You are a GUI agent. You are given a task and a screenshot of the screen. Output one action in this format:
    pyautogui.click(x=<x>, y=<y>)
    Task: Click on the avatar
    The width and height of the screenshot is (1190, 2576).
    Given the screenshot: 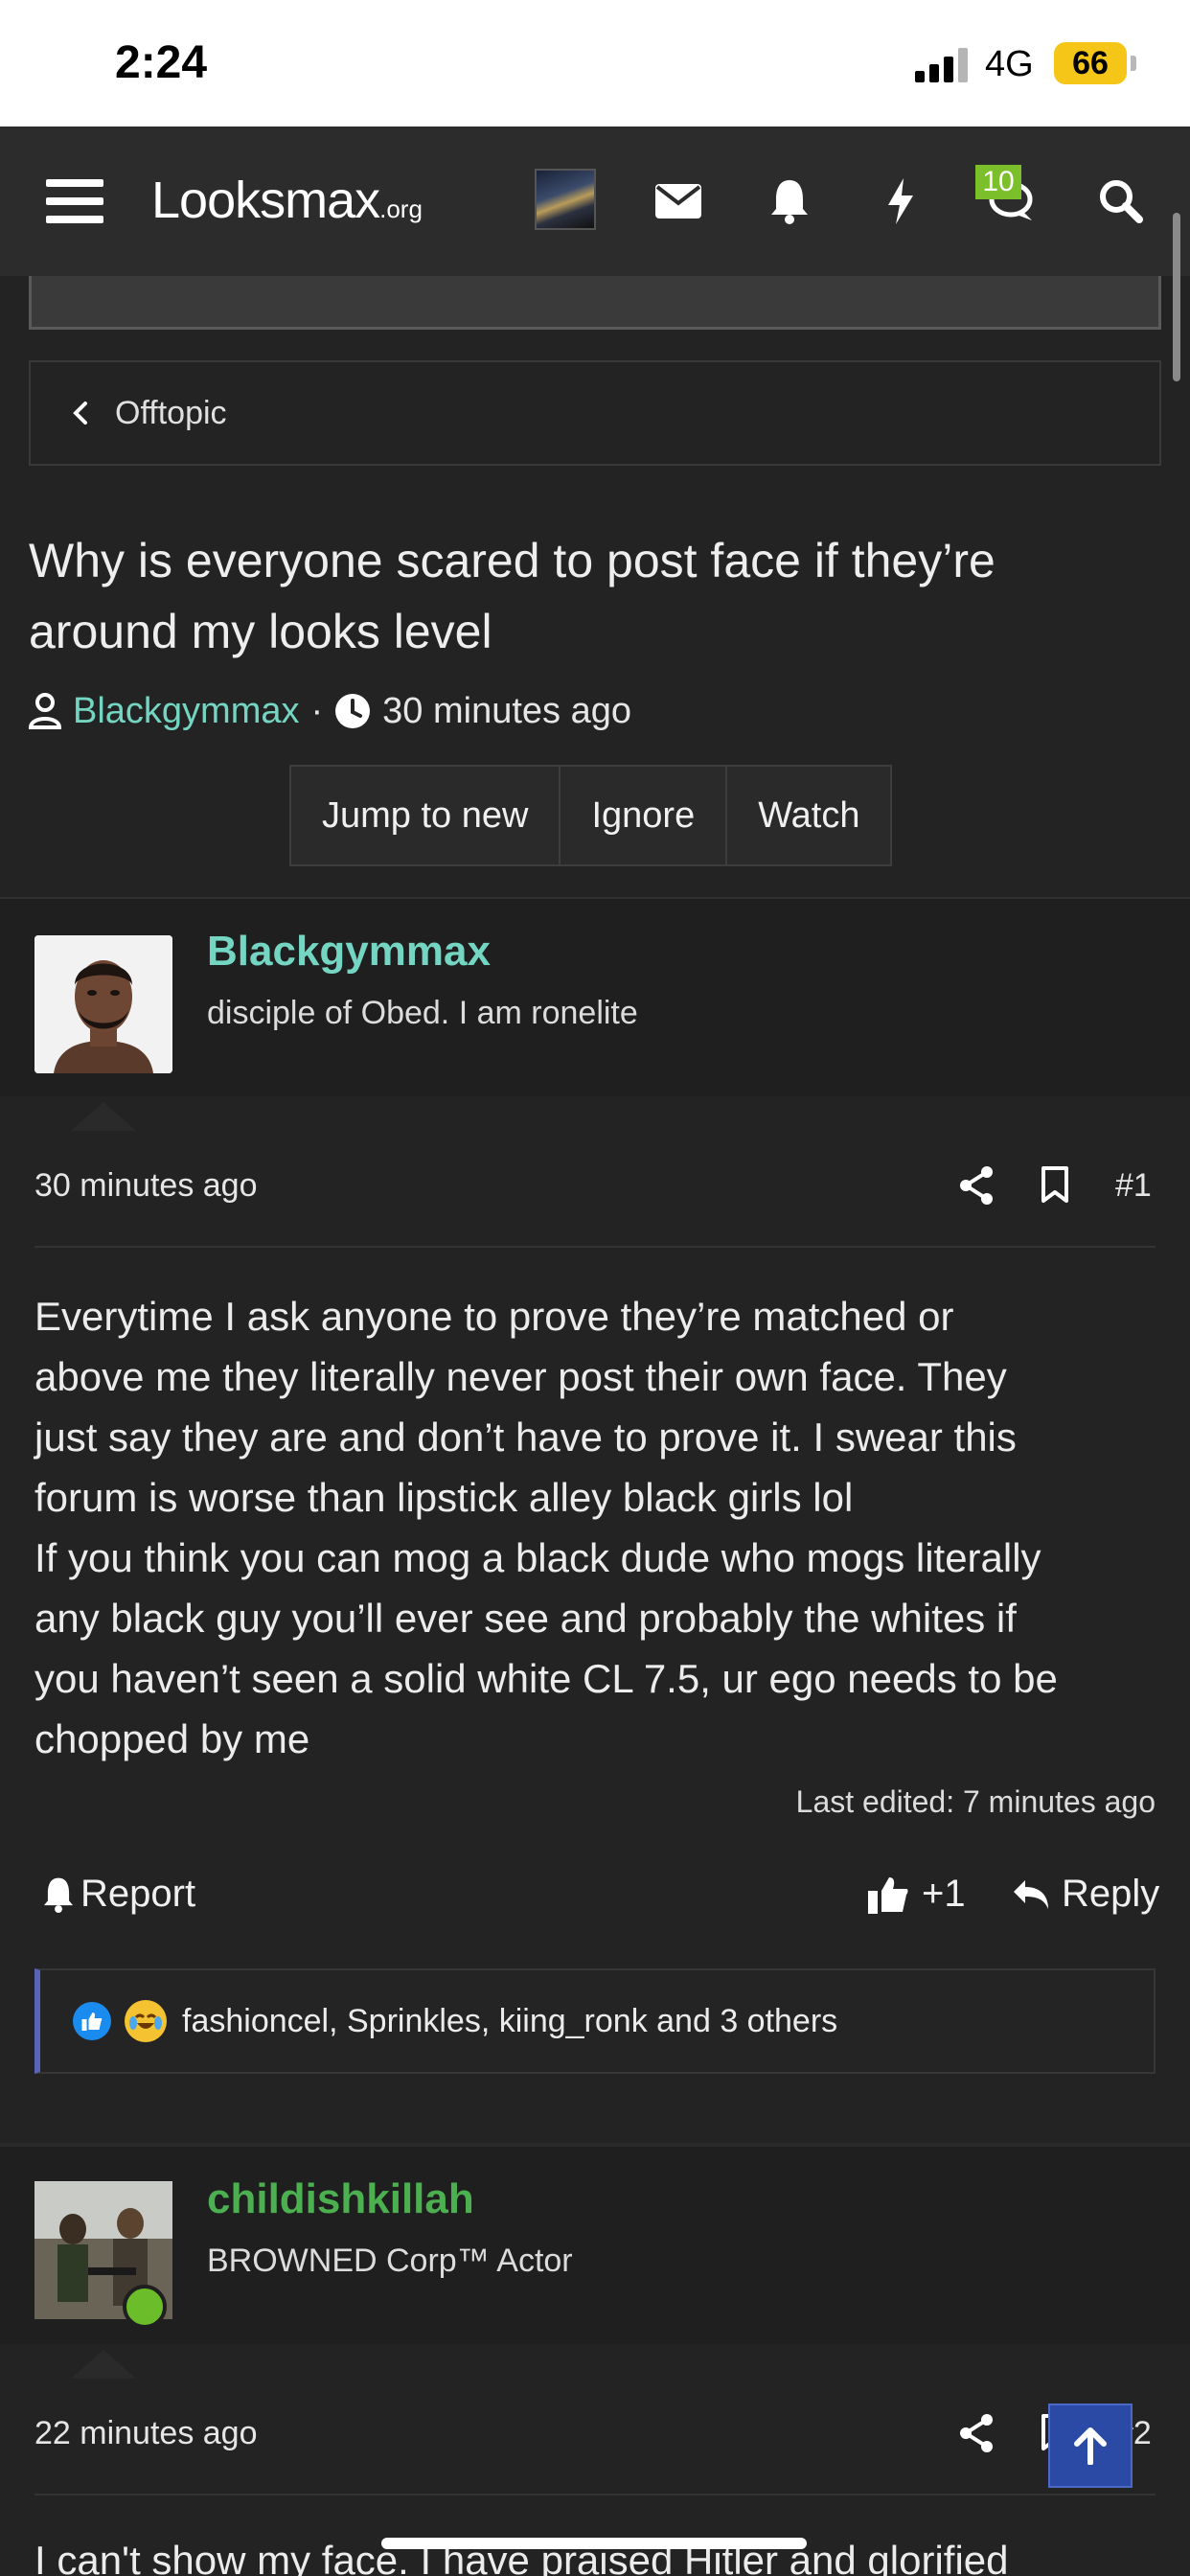 What is the action you would take?
    pyautogui.click(x=103, y=1004)
    